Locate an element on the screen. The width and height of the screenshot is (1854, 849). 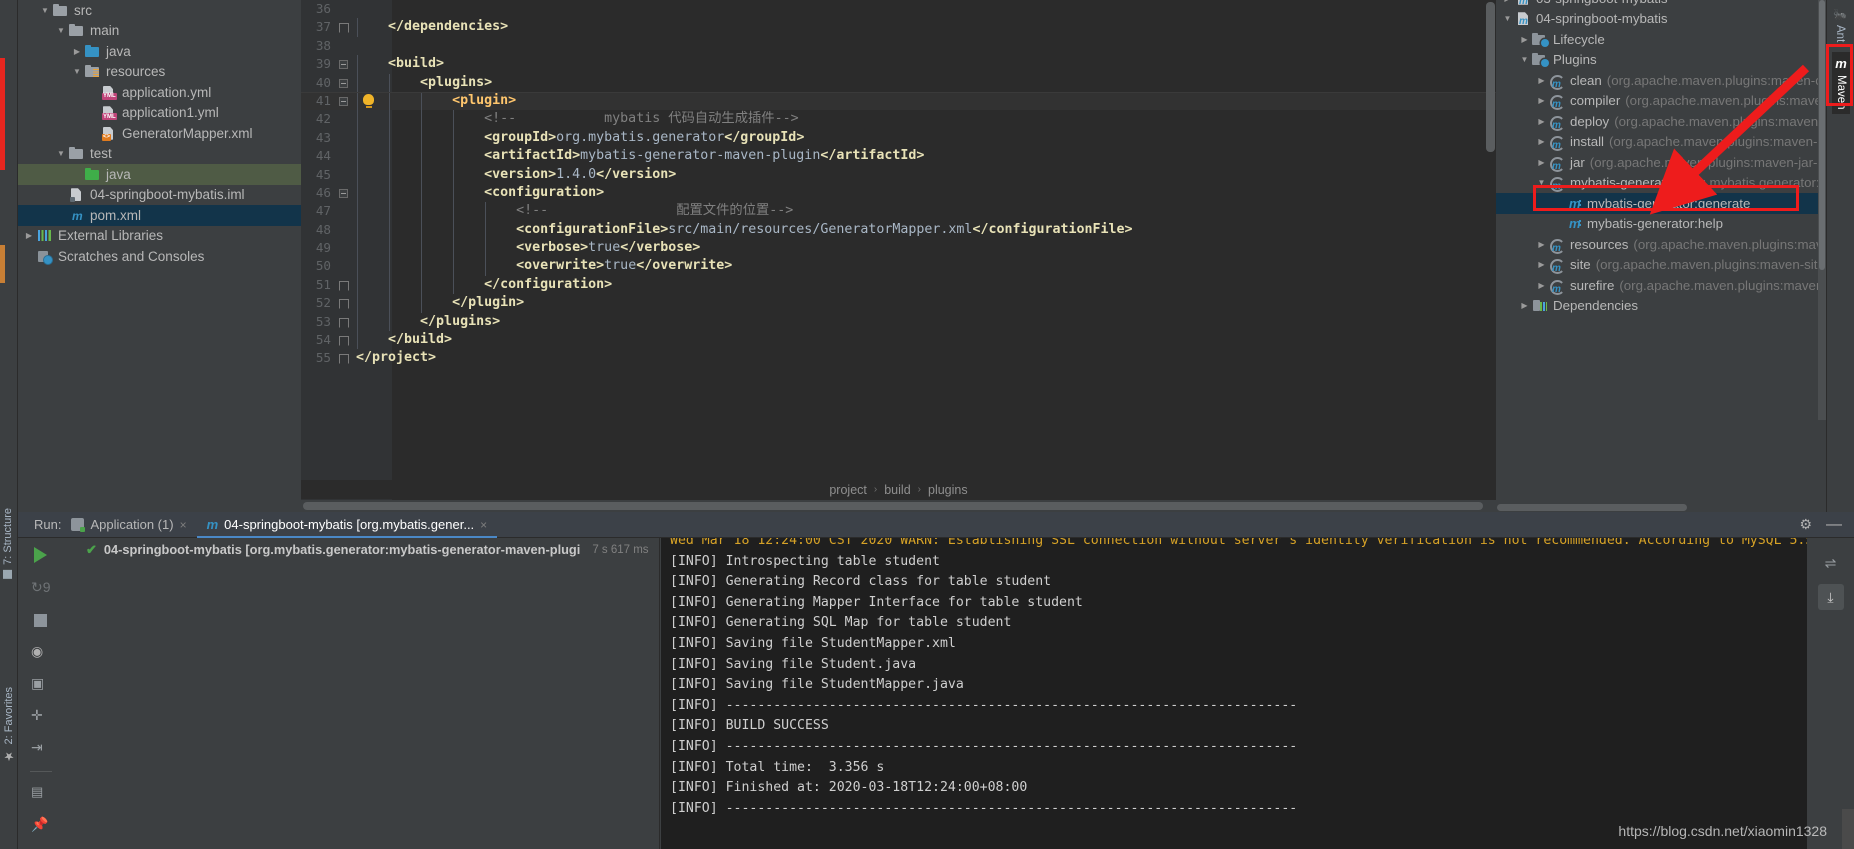
code-line-38: 38 is located at coordinates (898, 46).